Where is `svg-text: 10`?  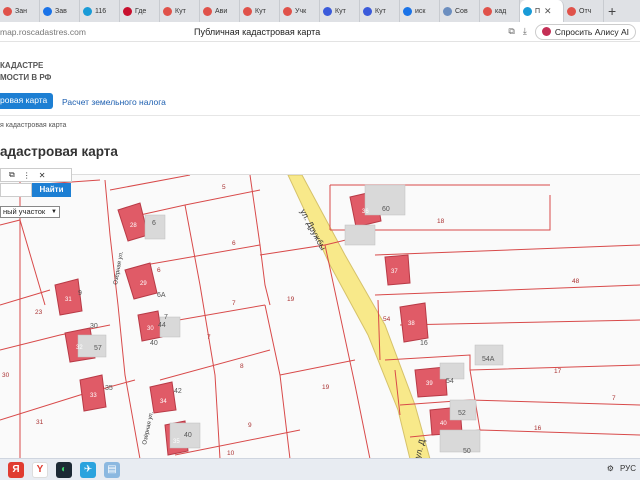 svg-text: 10 is located at coordinates (231, 453).